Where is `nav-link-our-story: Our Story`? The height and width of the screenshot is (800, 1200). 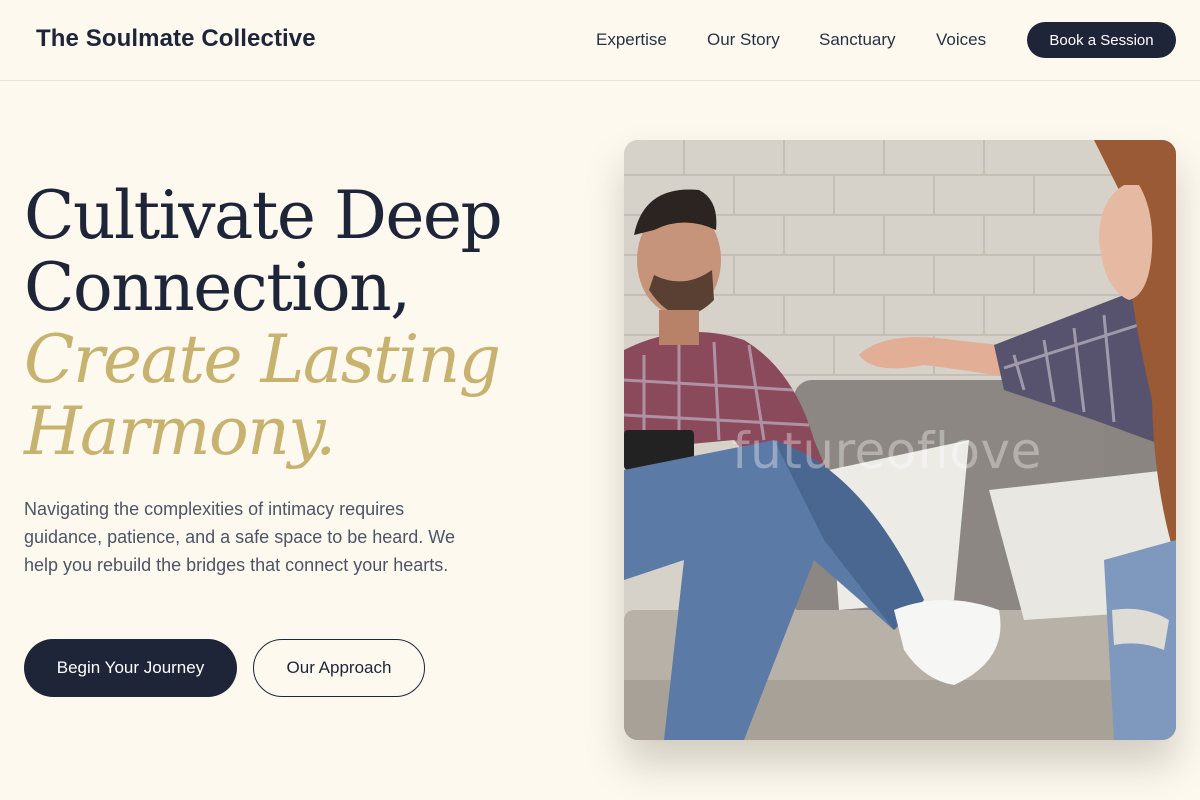
nav-link-our-story: Our Story is located at coordinates (743, 40).